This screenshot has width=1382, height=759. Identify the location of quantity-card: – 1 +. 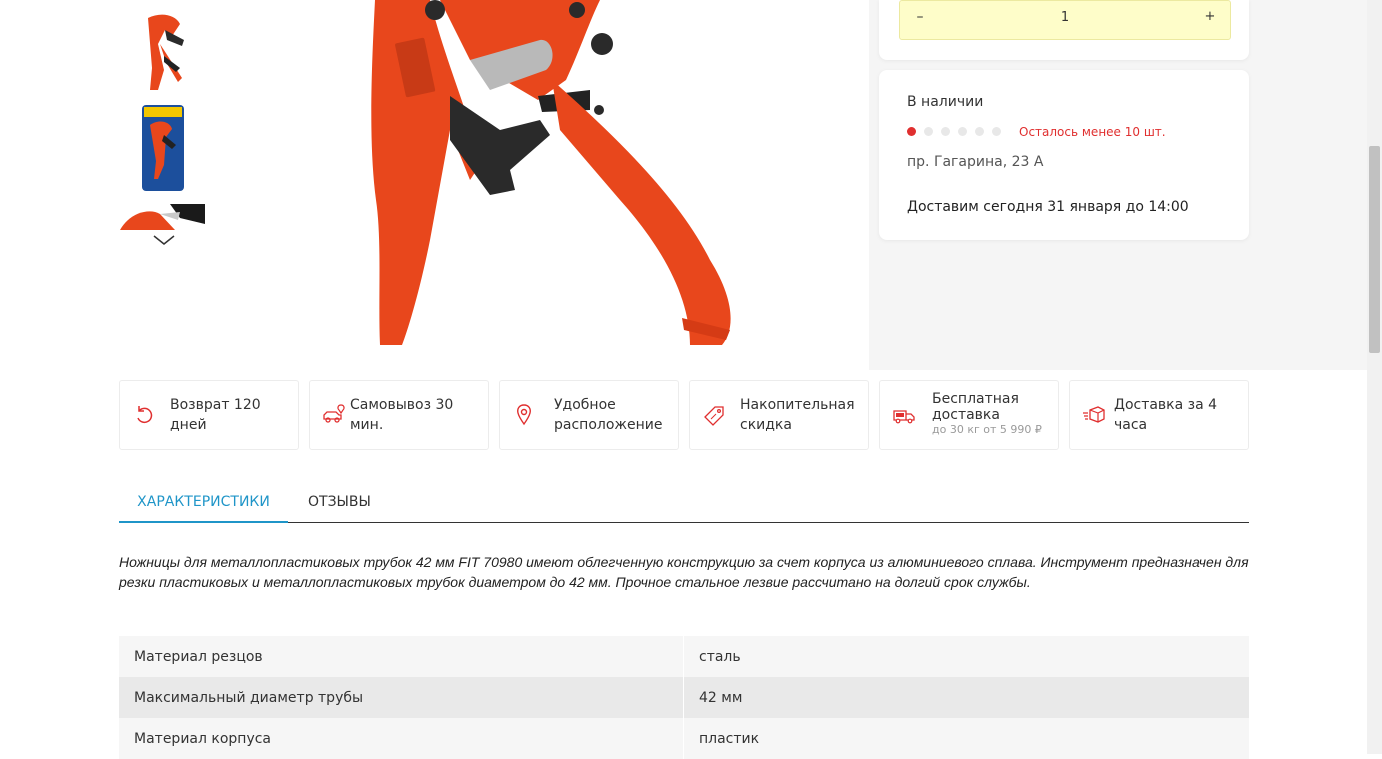
(1064, 30).